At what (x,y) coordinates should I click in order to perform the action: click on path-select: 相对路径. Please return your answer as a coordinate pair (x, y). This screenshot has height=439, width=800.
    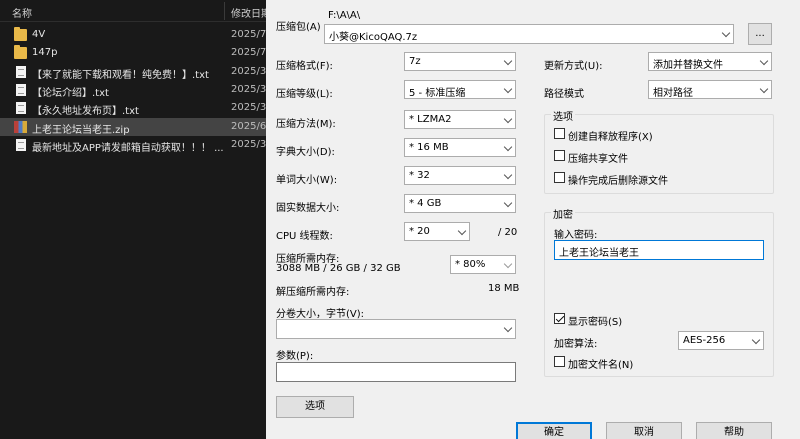
    Looking at the image, I should click on (710, 89).